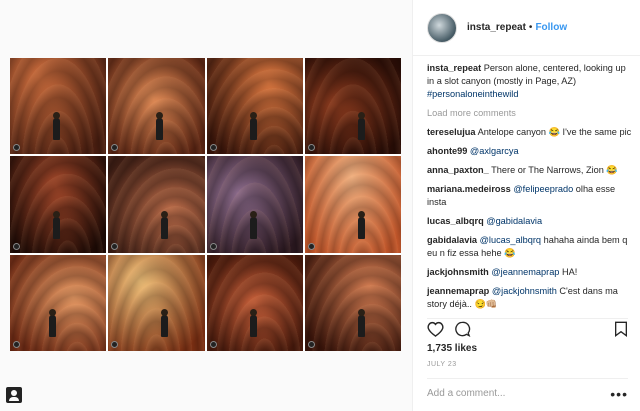 The height and width of the screenshot is (411, 640). Describe the element at coordinates (447, 151) in the screenshot. I see `comment-username: ahonte99` at that location.